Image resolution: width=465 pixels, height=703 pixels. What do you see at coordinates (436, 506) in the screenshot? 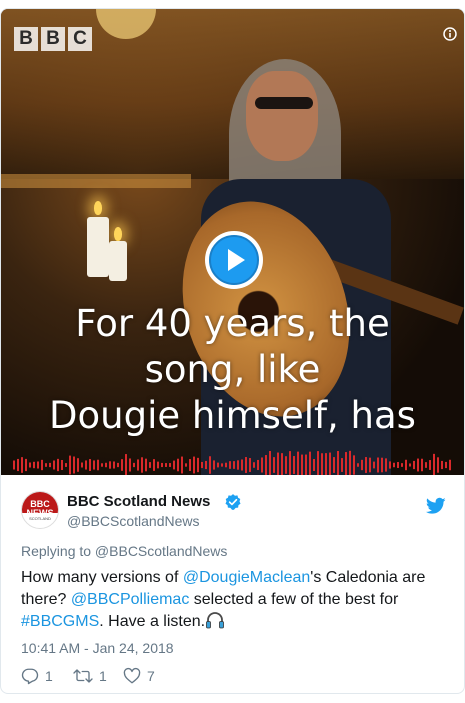
I see `twitter-bird-icon` at bounding box center [436, 506].